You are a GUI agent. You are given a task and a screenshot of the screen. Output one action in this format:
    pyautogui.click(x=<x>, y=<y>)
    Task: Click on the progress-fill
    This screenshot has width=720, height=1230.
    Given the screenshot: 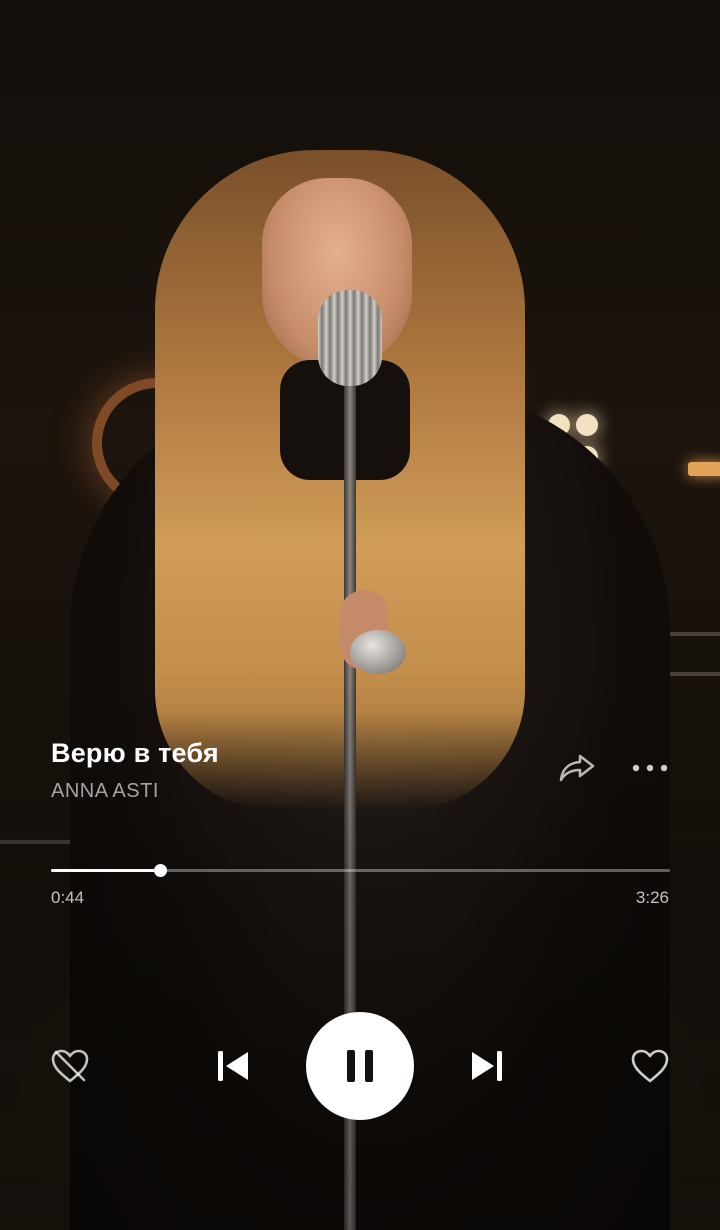 What is the action you would take?
    pyautogui.click(x=105, y=870)
    